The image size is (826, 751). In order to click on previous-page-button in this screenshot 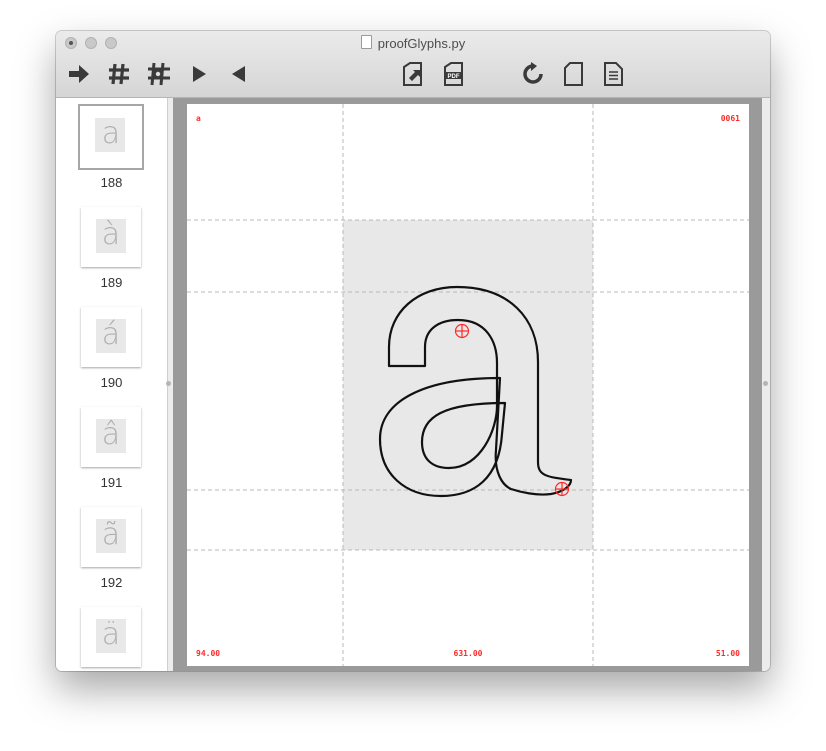, I will do `click(239, 74)`.